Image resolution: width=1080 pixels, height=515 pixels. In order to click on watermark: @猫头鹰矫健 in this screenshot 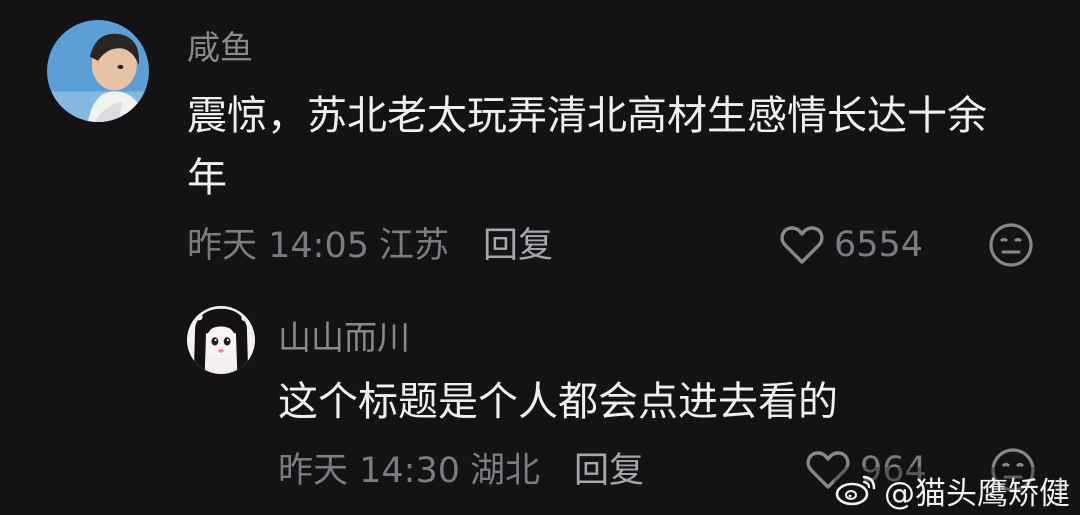, I will do `click(952, 490)`.